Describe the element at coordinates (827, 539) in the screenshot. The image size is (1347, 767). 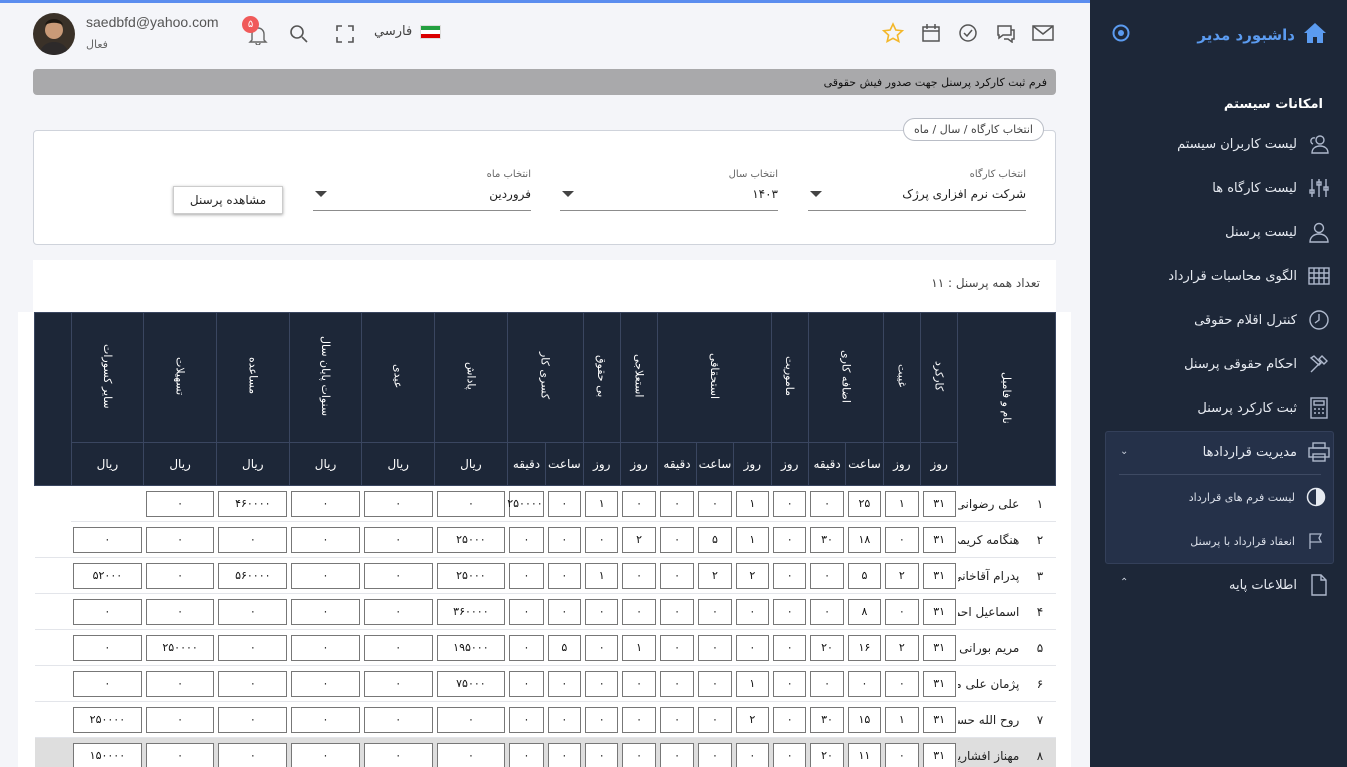
I see `value-input: ۳۰` at that location.